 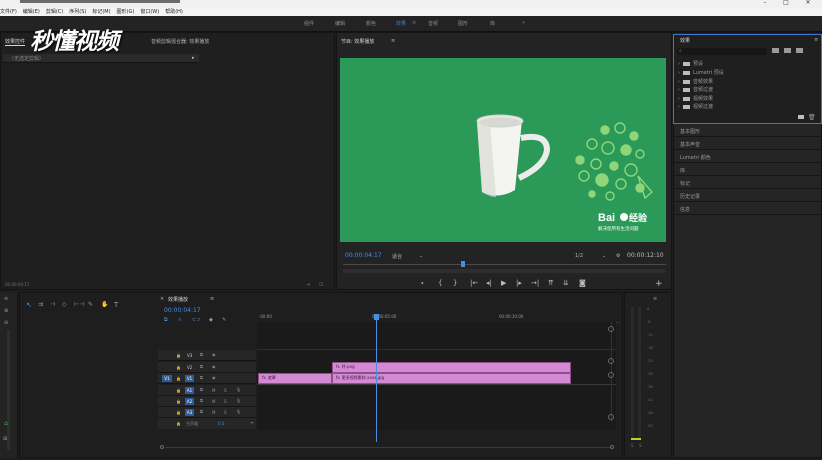 I want to click on add-marker-icon: ⬩, so click(x=422, y=283).